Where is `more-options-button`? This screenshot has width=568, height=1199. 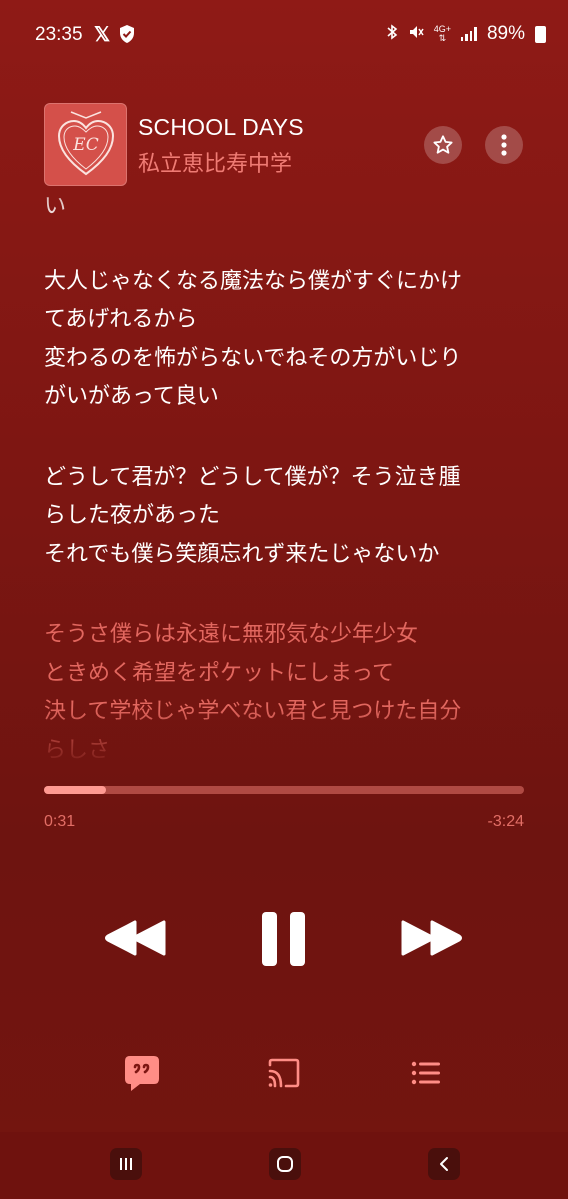
more-options-button is located at coordinates (504, 145).